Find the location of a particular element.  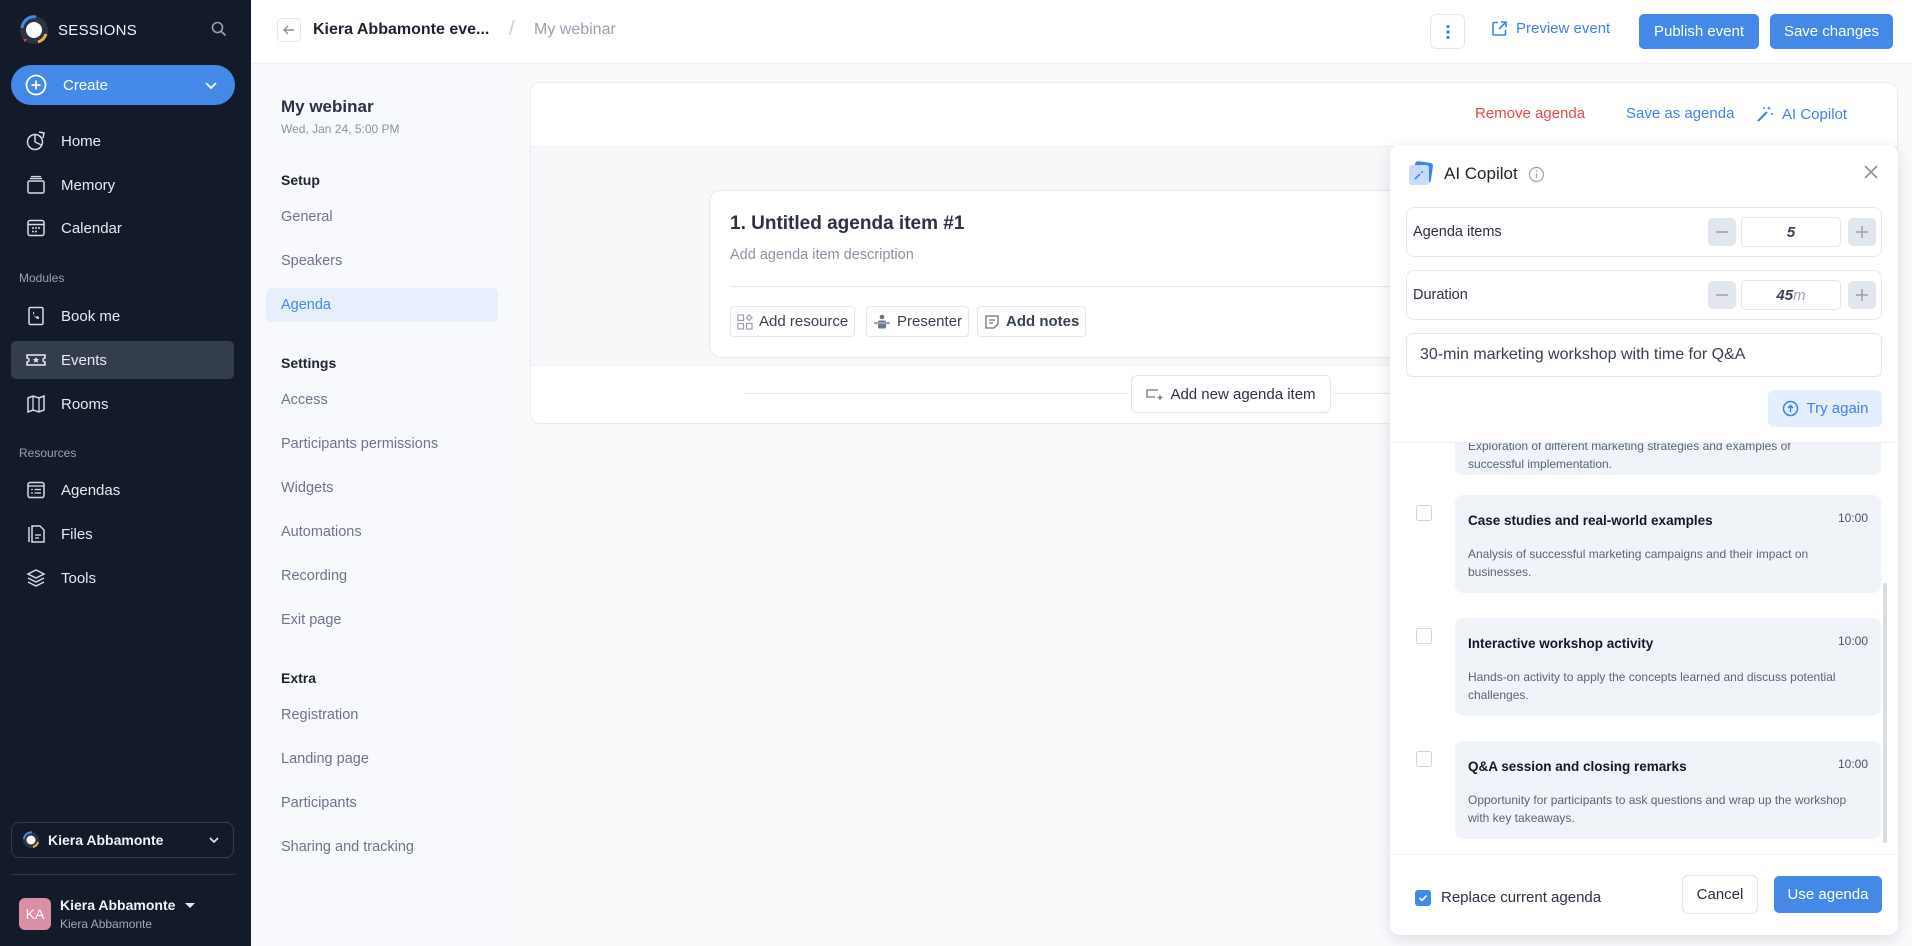

copilot-header: AI Copilot is located at coordinates (1476, 174).